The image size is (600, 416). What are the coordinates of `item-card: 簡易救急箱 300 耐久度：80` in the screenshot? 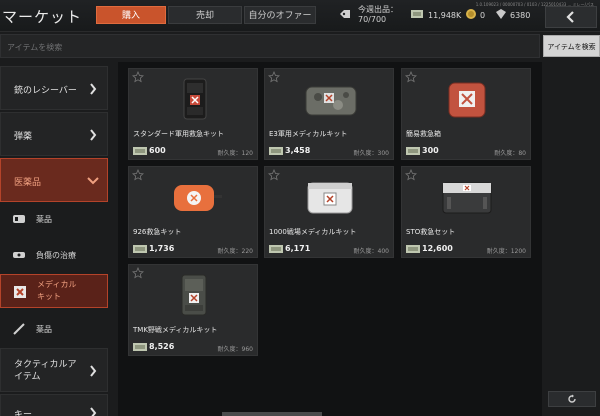 It's located at (466, 114).